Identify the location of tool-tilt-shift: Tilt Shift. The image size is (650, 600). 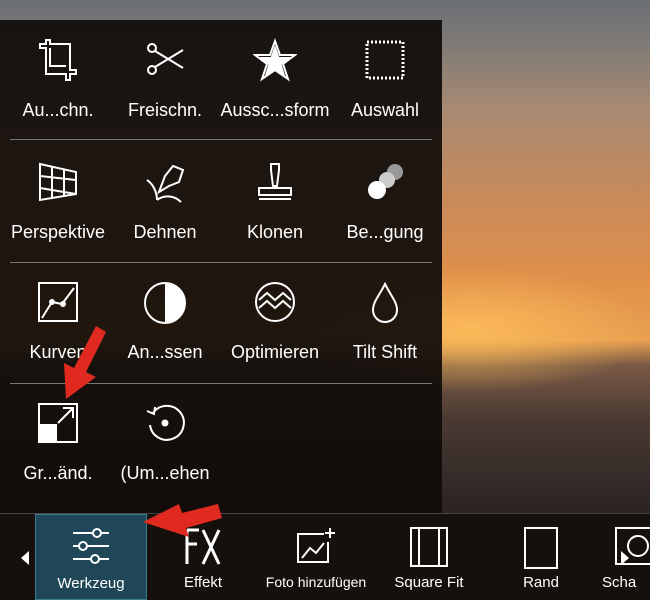
(385, 322).